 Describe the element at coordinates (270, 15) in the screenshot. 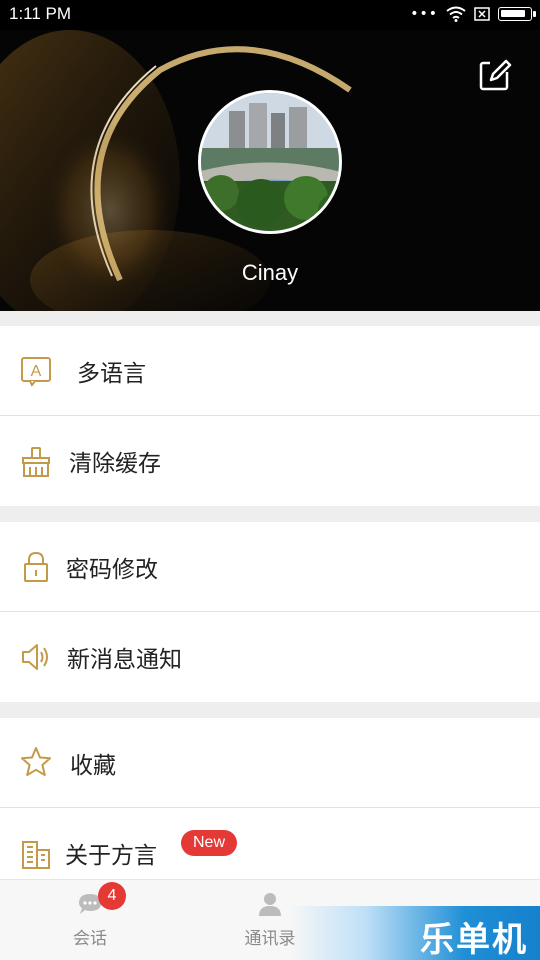

I see `status-bar: 1:11 PM •••` at that location.